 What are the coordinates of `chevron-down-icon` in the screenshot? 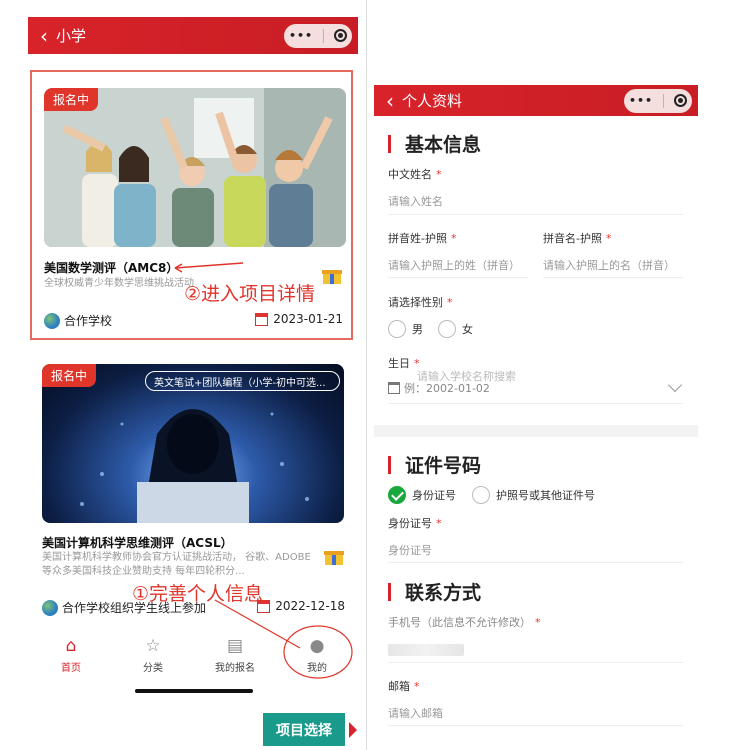 It's located at (675, 385).